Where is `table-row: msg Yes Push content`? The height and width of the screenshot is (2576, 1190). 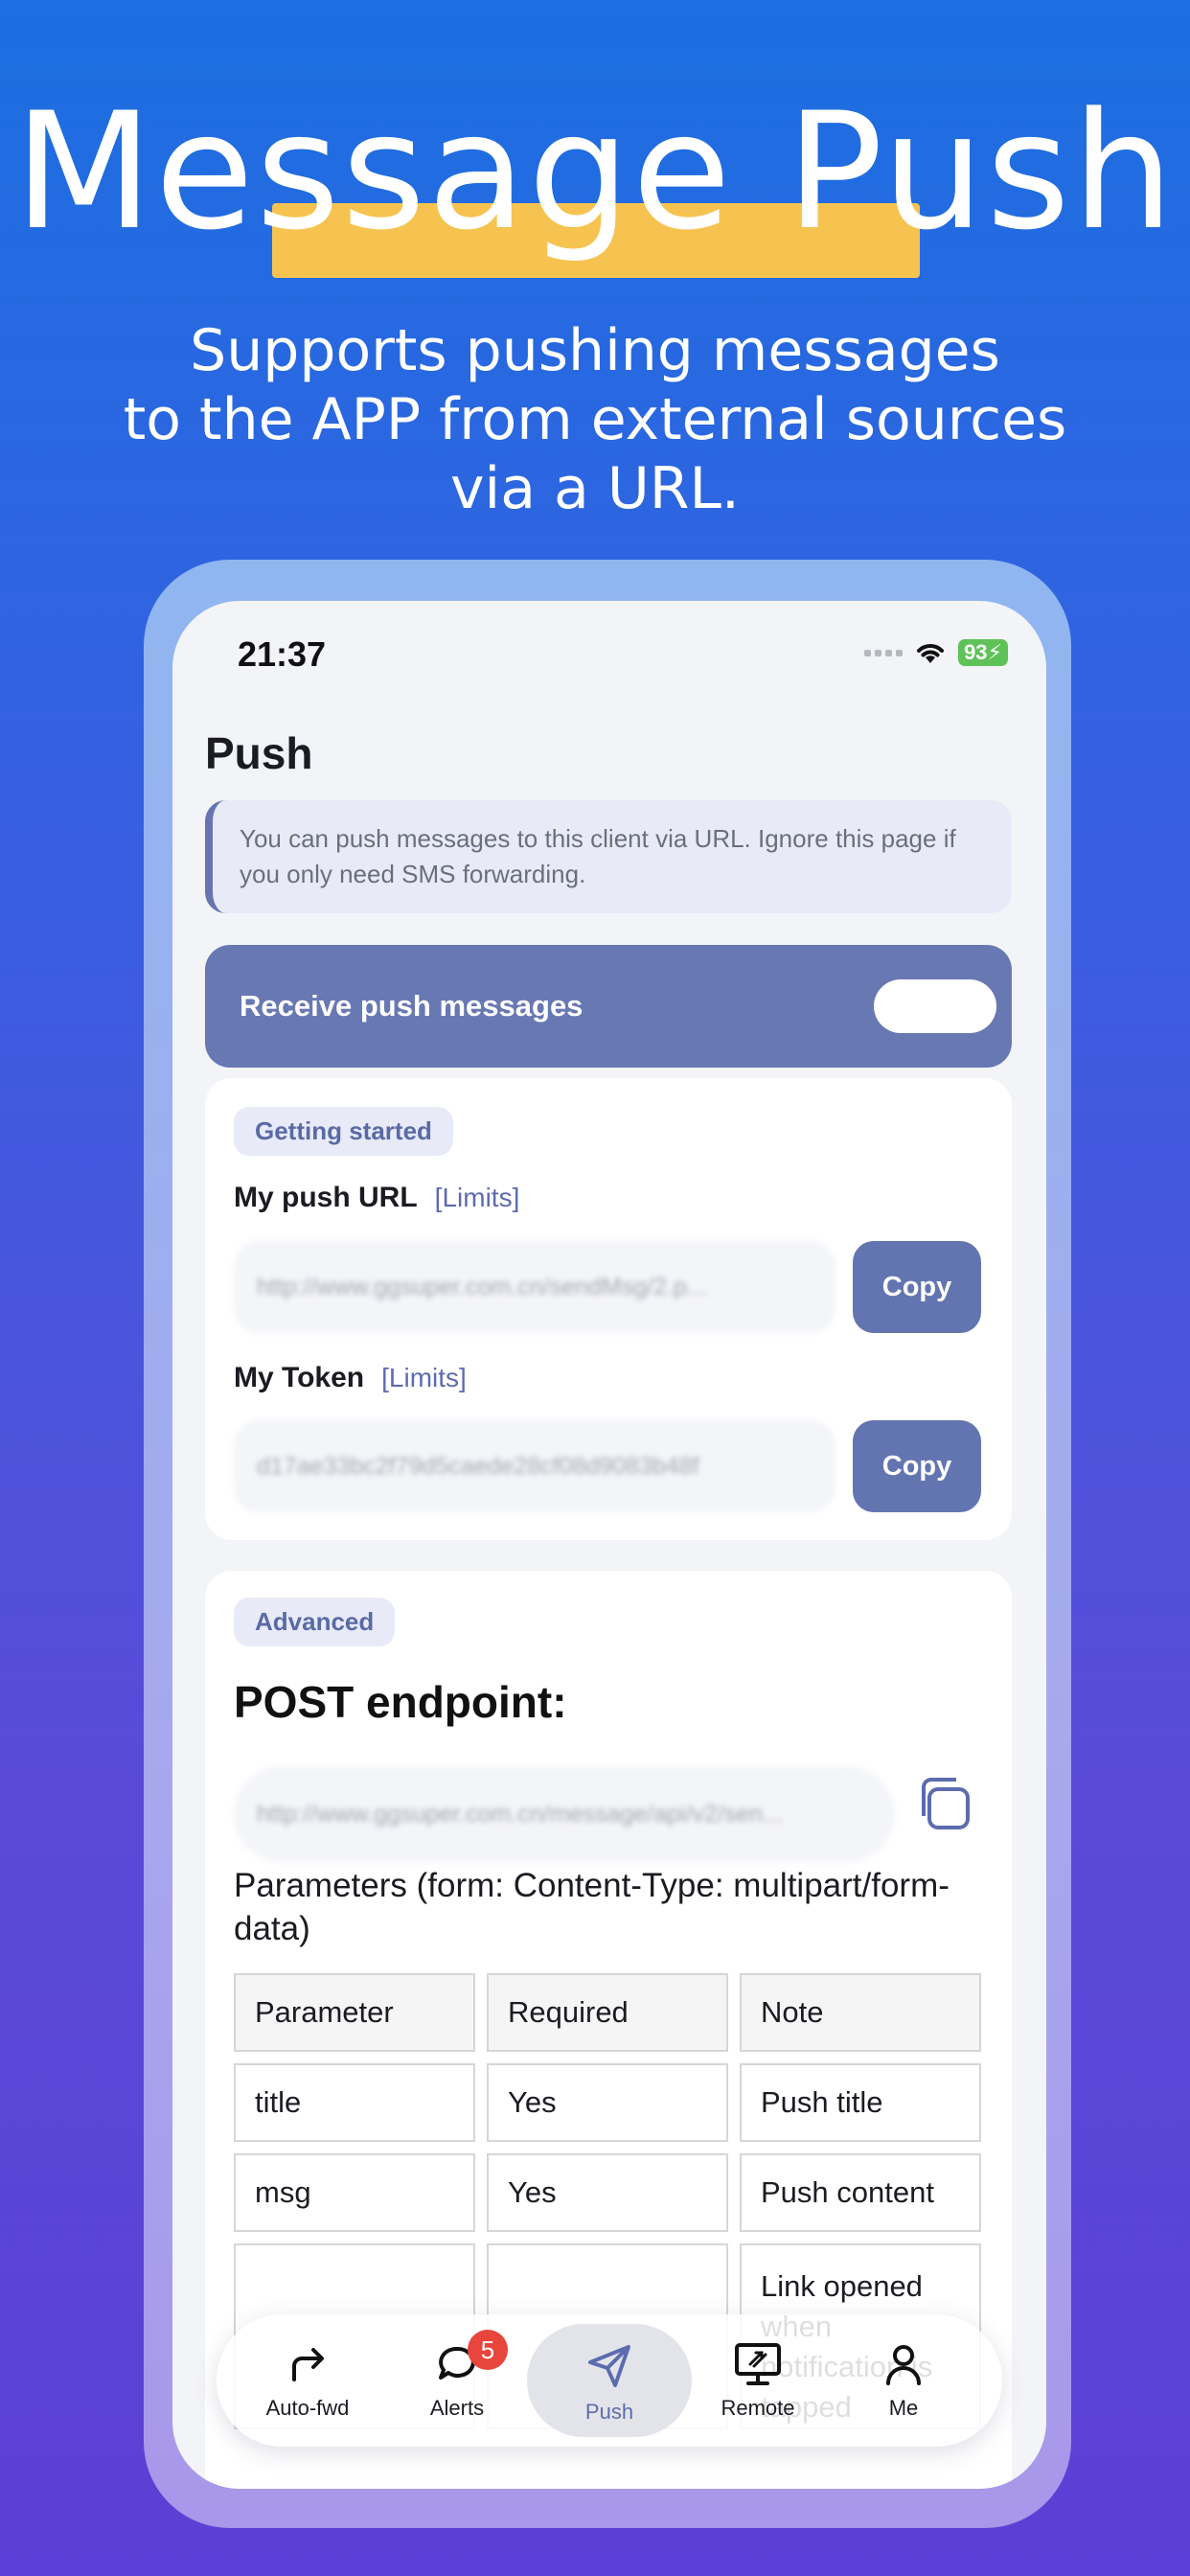
table-row: msg Yes Push content is located at coordinates (607, 2192).